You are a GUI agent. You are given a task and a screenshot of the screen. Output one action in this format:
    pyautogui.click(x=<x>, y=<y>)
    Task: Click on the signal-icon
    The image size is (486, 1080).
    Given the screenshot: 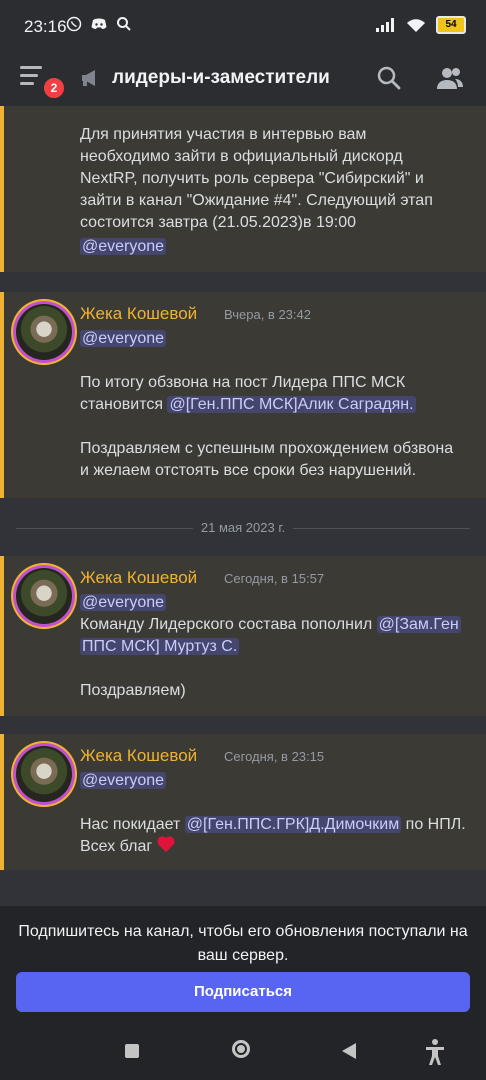 What is the action you would take?
    pyautogui.click(x=385, y=25)
    